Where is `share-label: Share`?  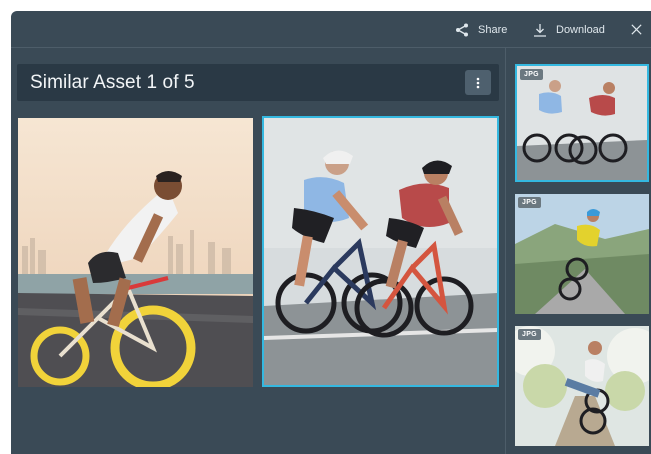
share-label: Share is located at coordinates (493, 29).